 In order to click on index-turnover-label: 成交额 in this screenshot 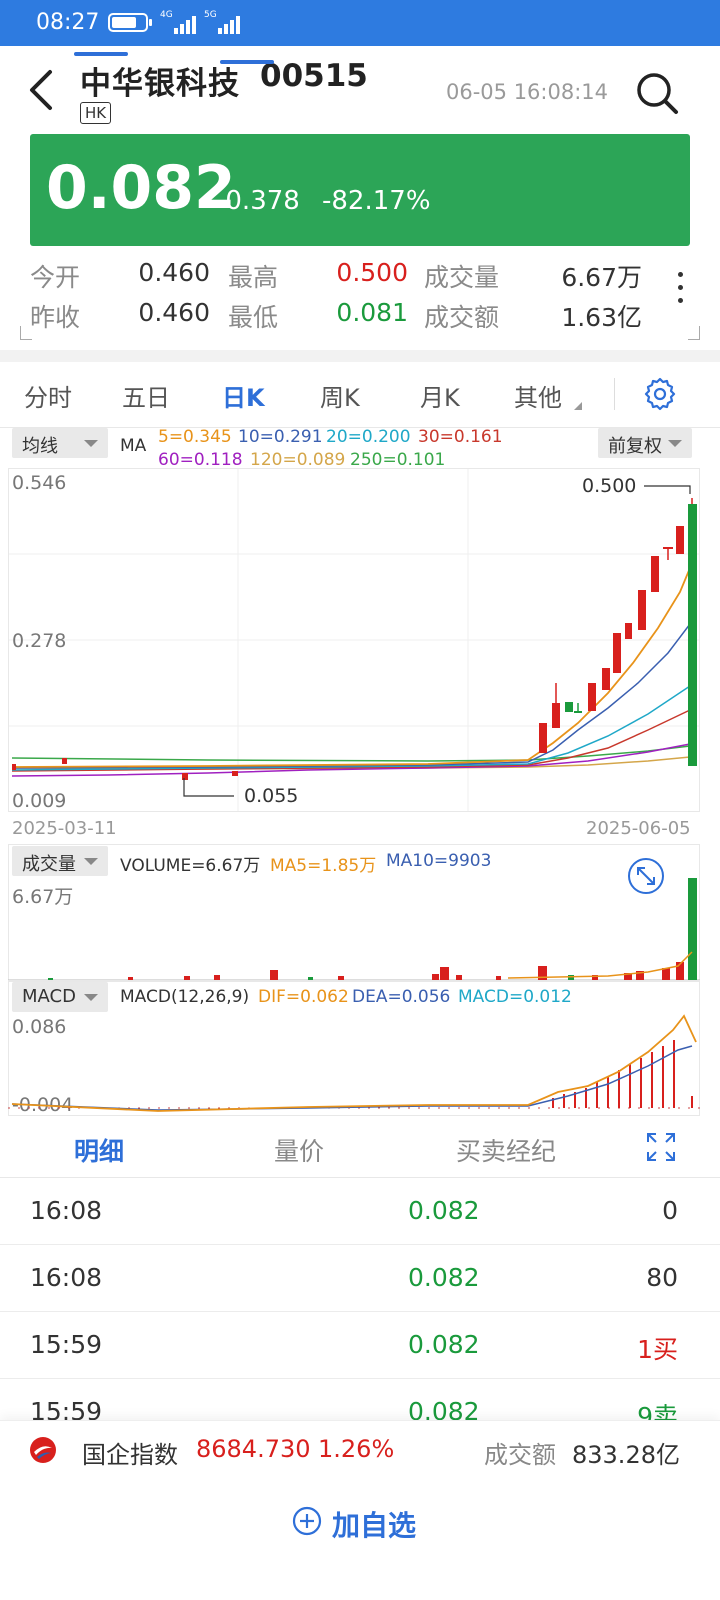, I will do `click(520, 1455)`.